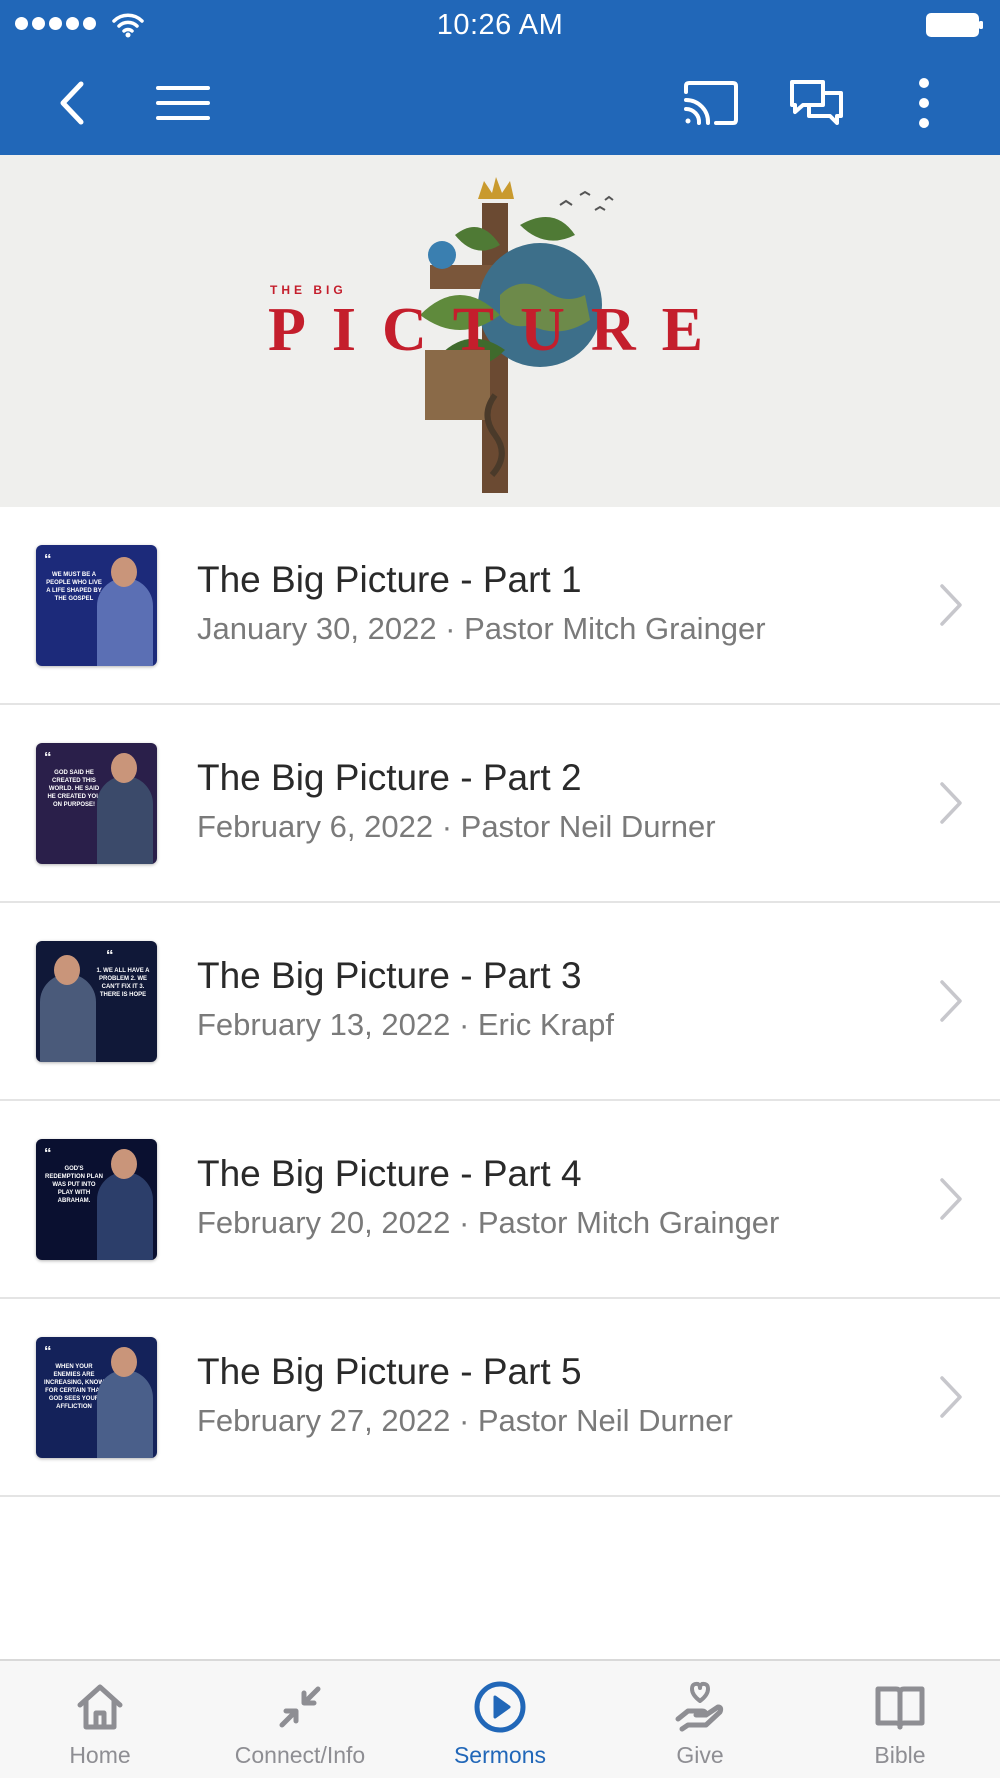 This screenshot has height=1778, width=1000. I want to click on play-circle-icon, so click(500, 1707).